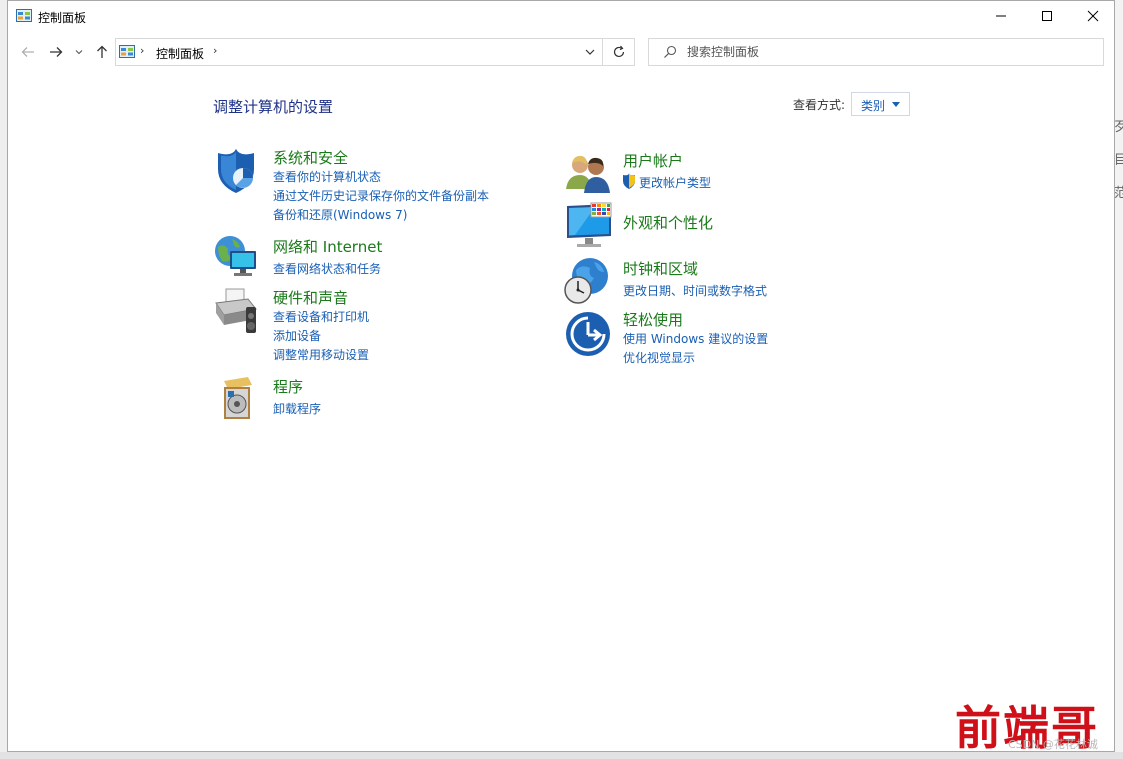  What do you see at coordinates (327, 176) in the screenshot?
I see `link-view-computer-status: 查看你的计算机状态` at bounding box center [327, 176].